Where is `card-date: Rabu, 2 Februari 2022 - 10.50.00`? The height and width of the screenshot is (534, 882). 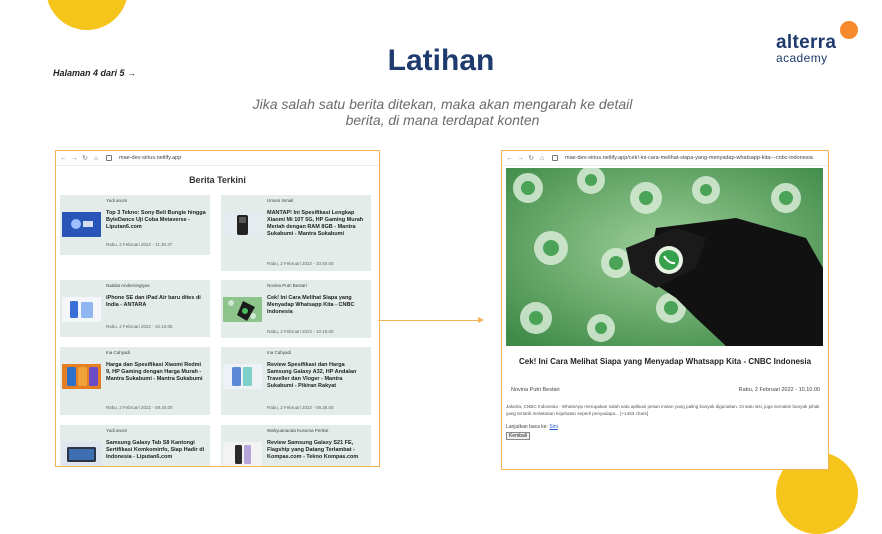 card-date: Rabu, 2 Februari 2022 - 10.50.00 is located at coordinates (300, 263).